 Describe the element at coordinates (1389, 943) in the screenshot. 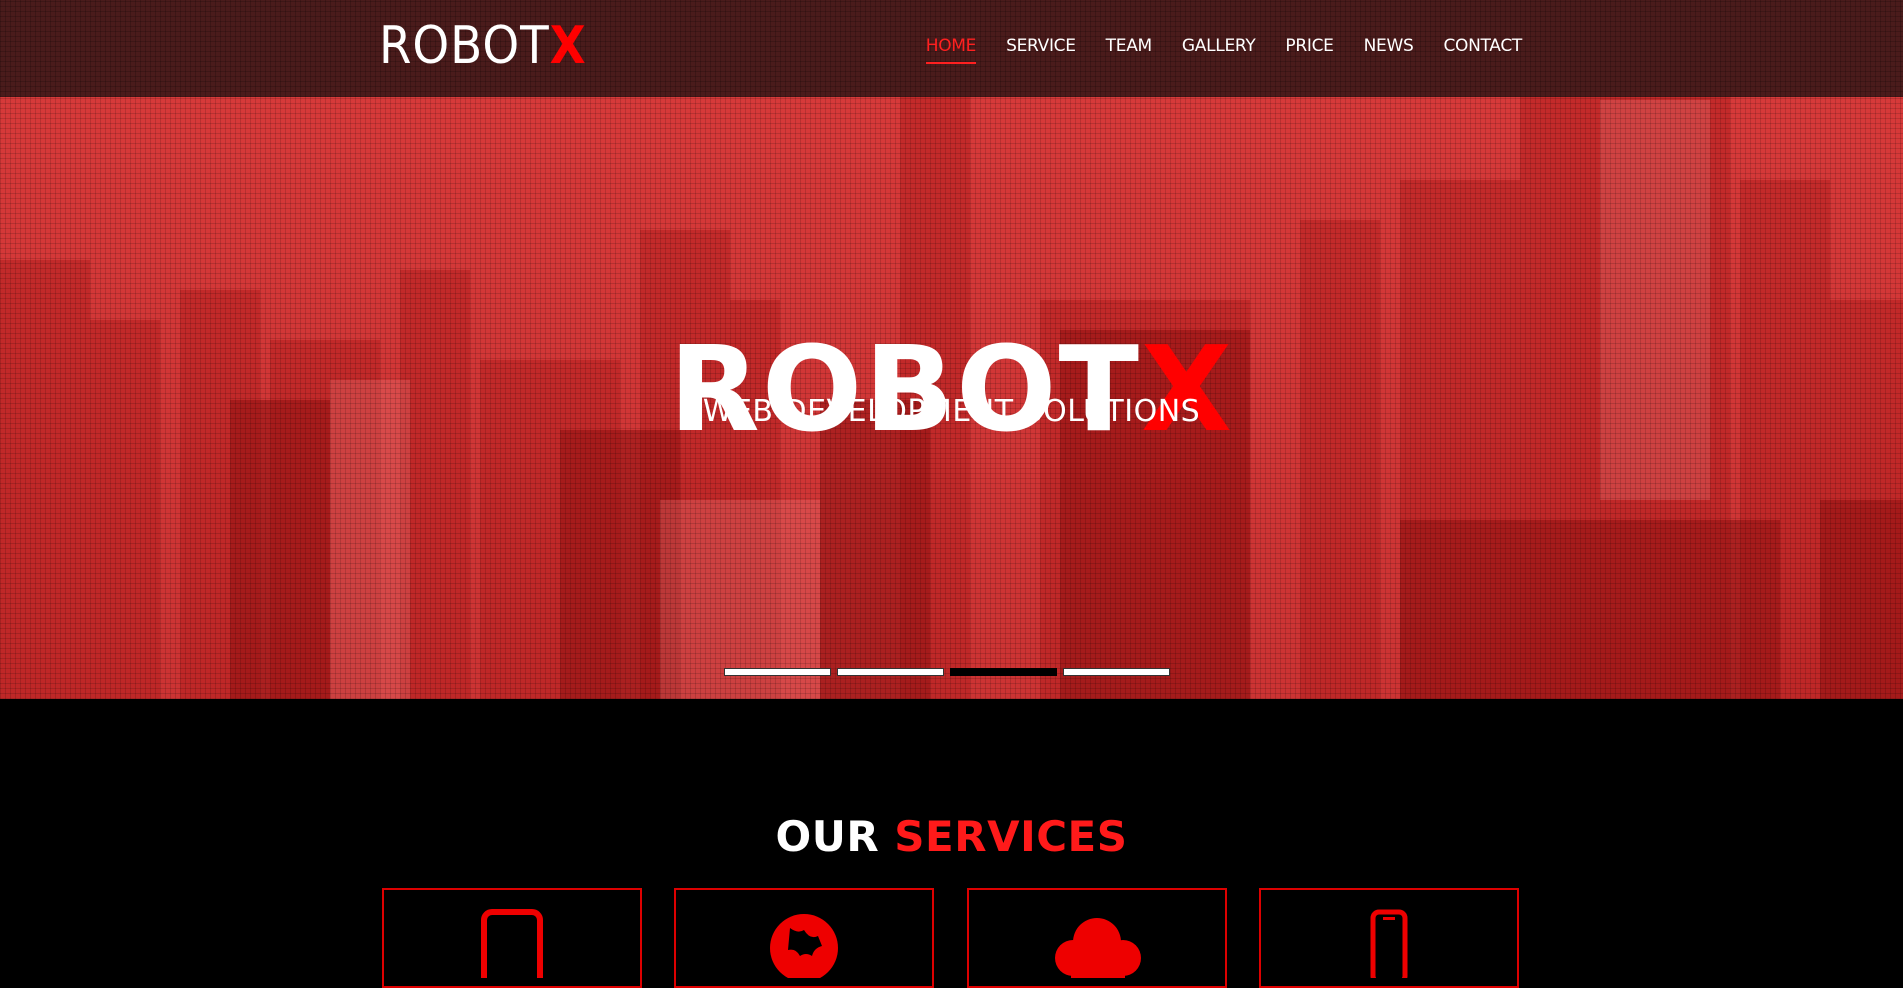

I see `mobile-phone-icon` at that location.